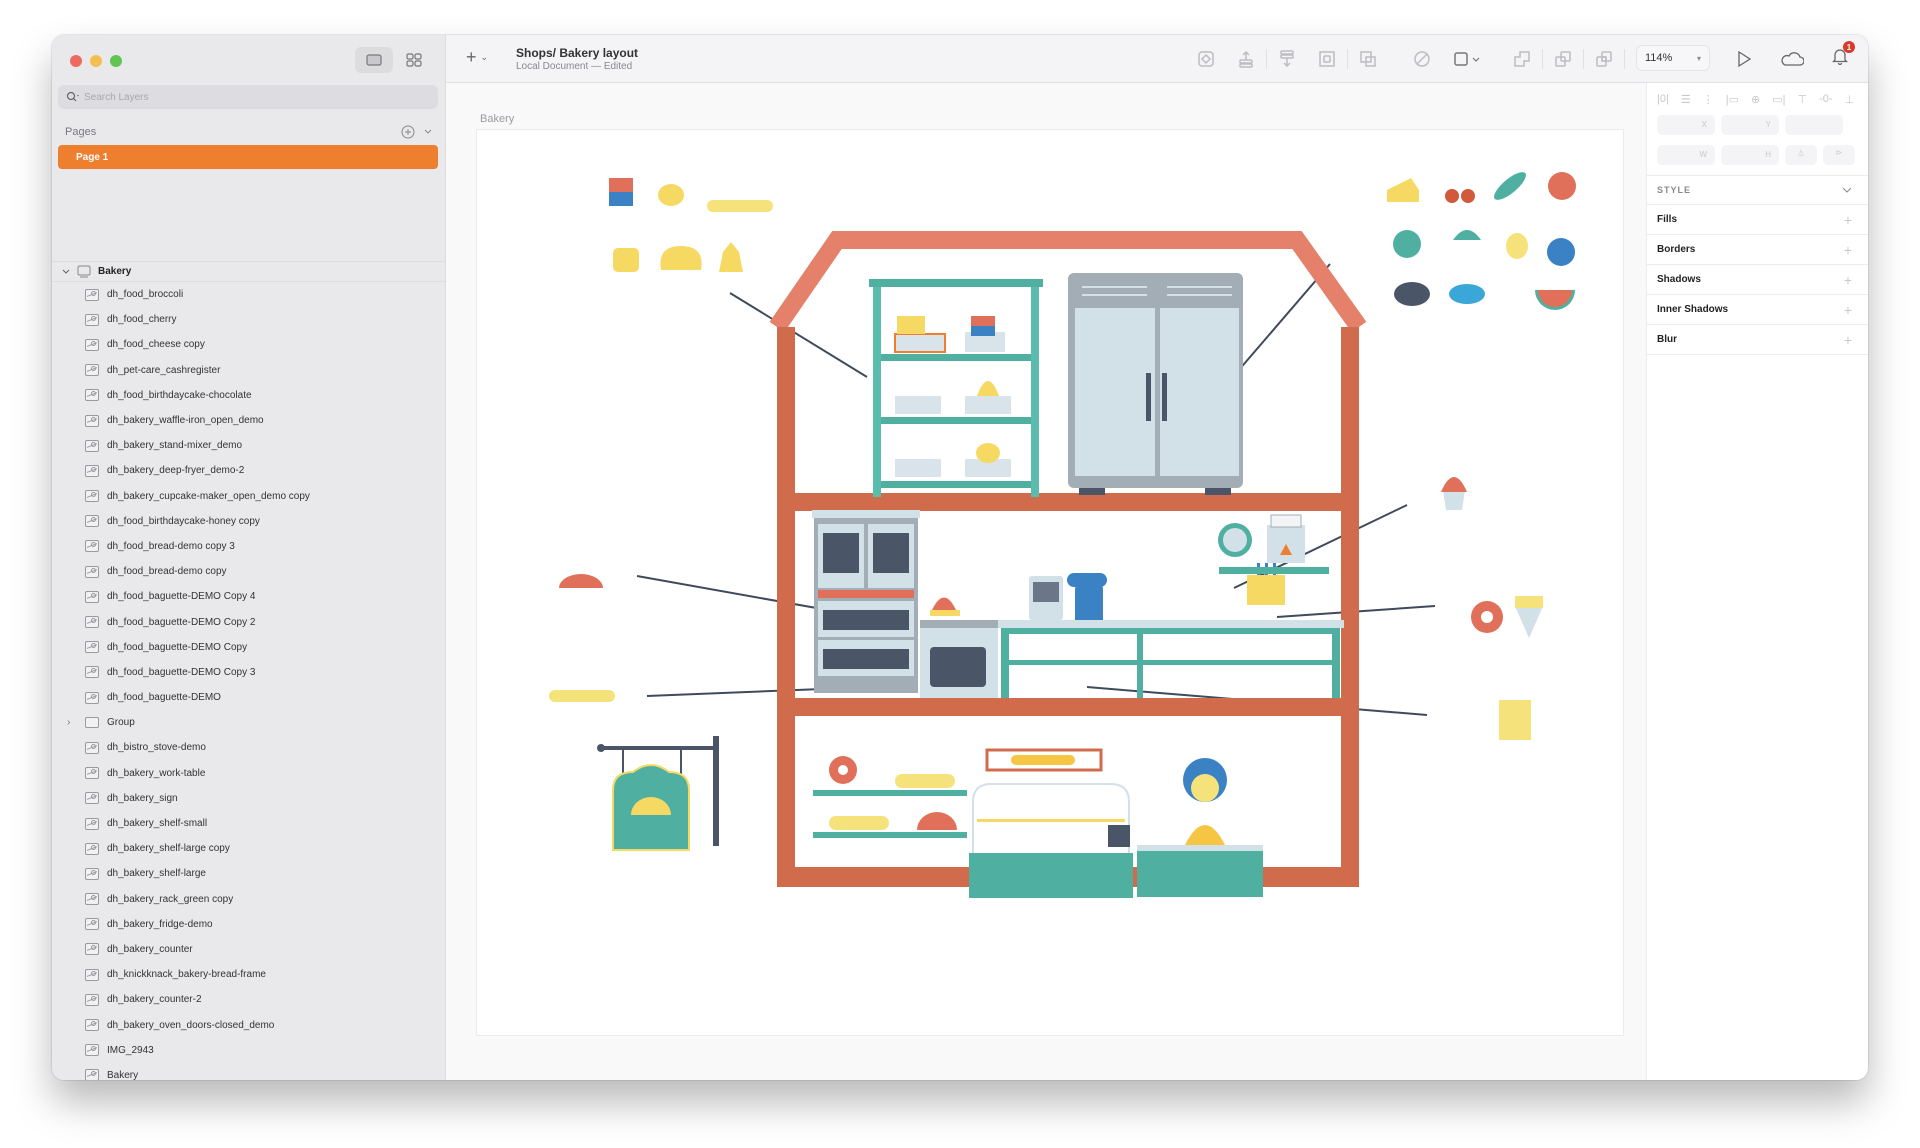  What do you see at coordinates (248, 672) in the screenshot?
I see `layer-row: dh_food_baguette-DEMO Copy 3` at bounding box center [248, 672].